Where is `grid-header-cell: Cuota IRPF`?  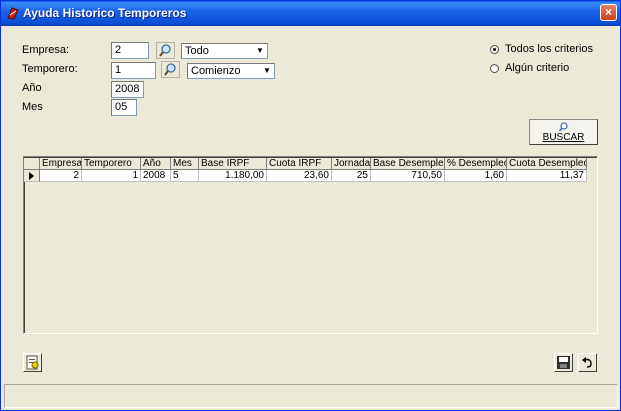 grid-header-cell: Cuota IRPF is located at coordinates (299, 164).